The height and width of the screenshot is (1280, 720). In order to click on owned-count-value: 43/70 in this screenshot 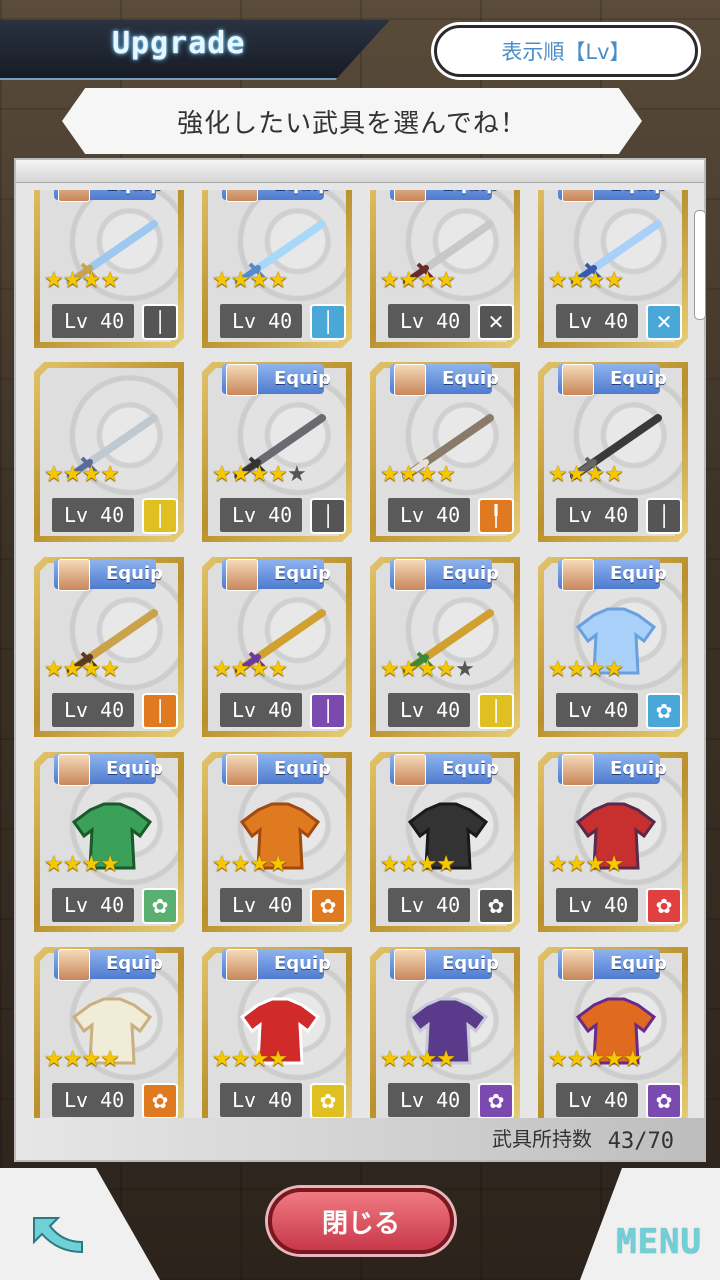, I will do `click(640, 1141)`.